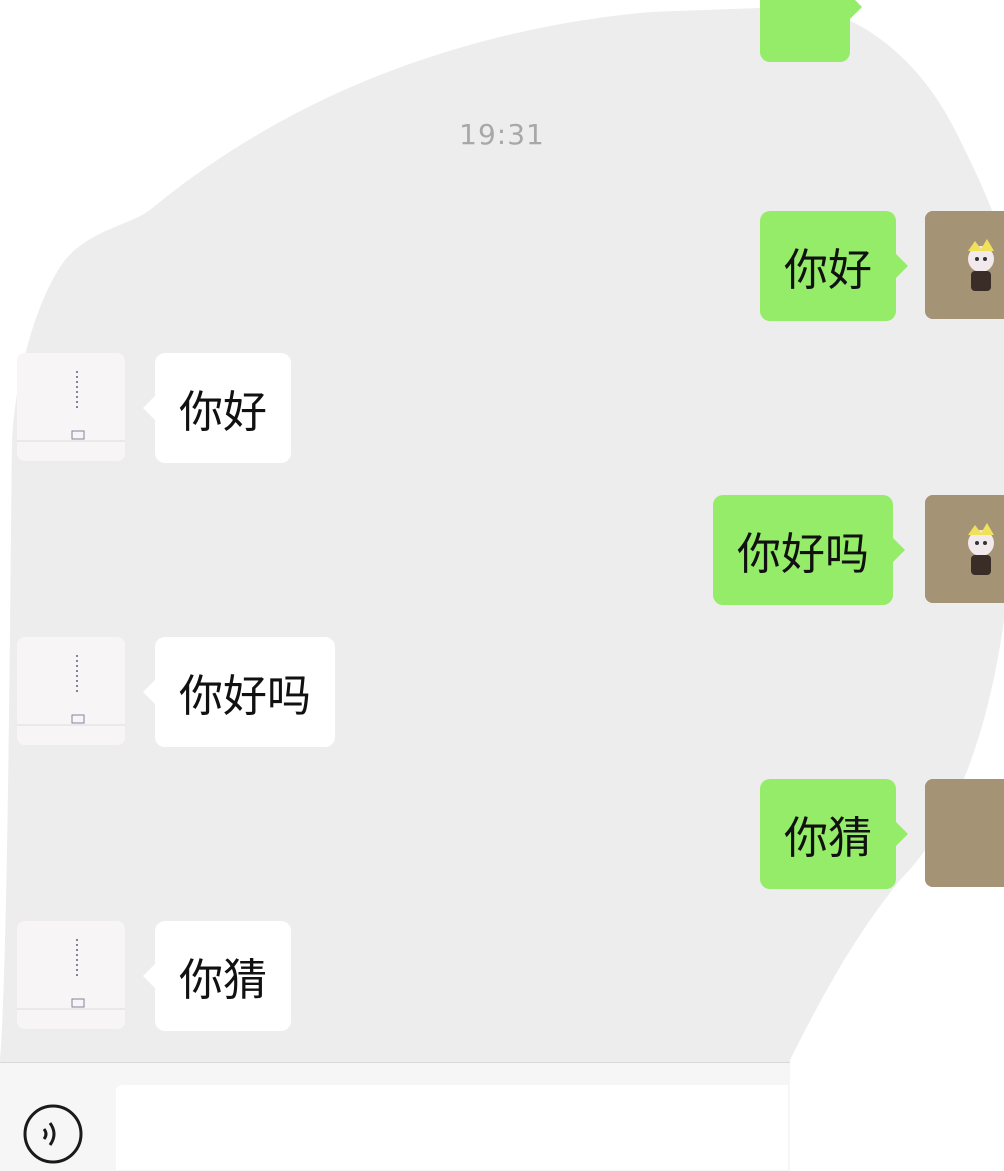  Describe the element at coordinates (811, 31) in the screenshot. I see `outgoing-message-bubble-partial` at that location.